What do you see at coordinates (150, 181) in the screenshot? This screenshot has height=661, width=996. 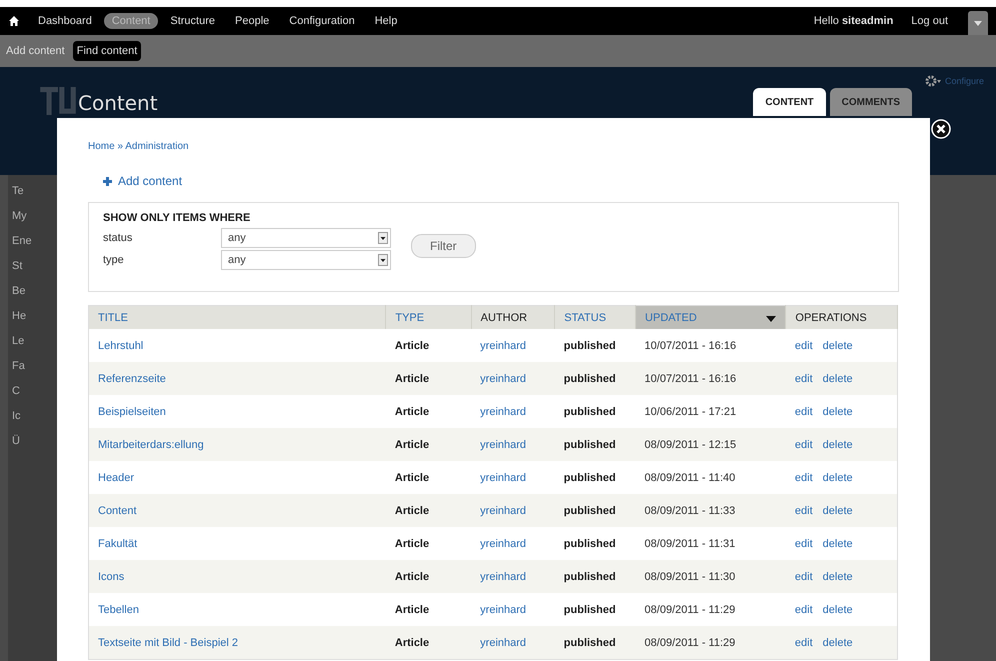 I see `add-content-link: Add content` at bounding box center [150, 181].